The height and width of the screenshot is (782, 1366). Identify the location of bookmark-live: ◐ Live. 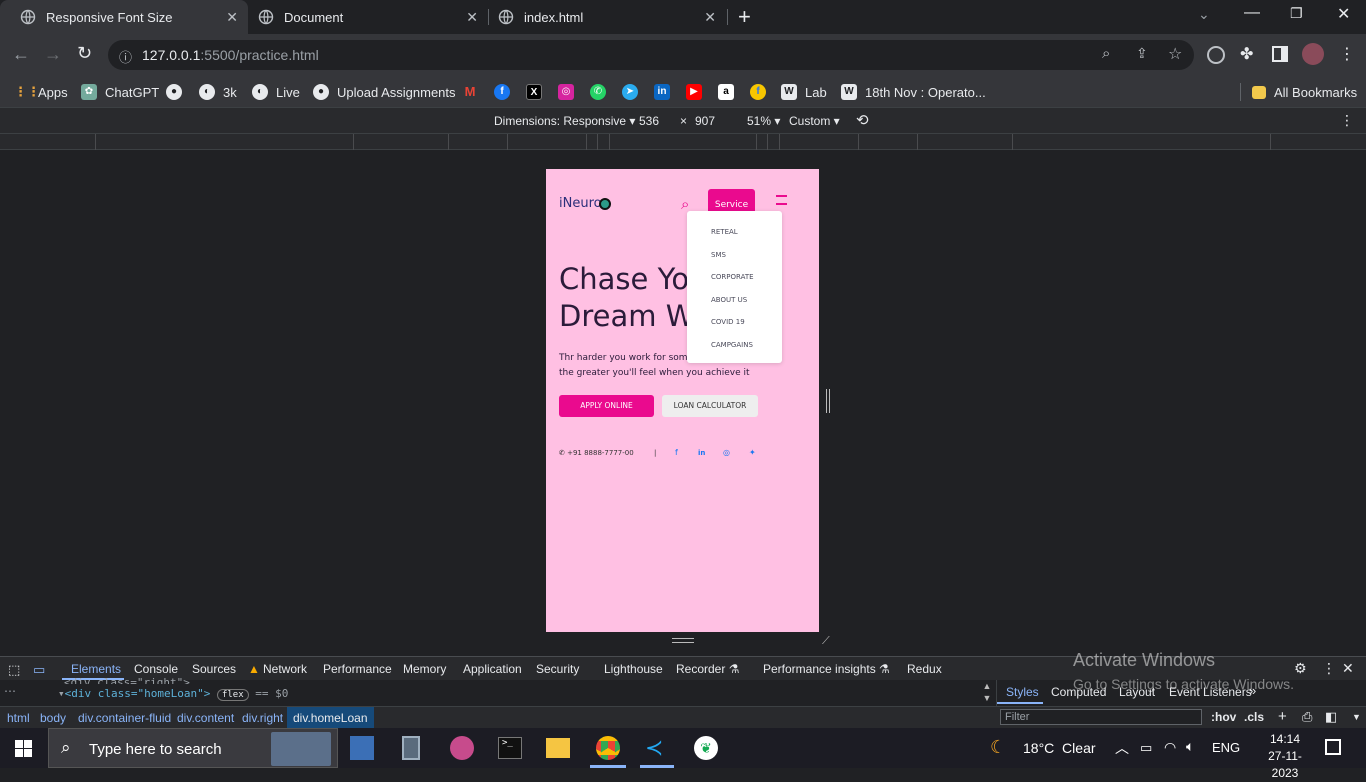
(276, 92).